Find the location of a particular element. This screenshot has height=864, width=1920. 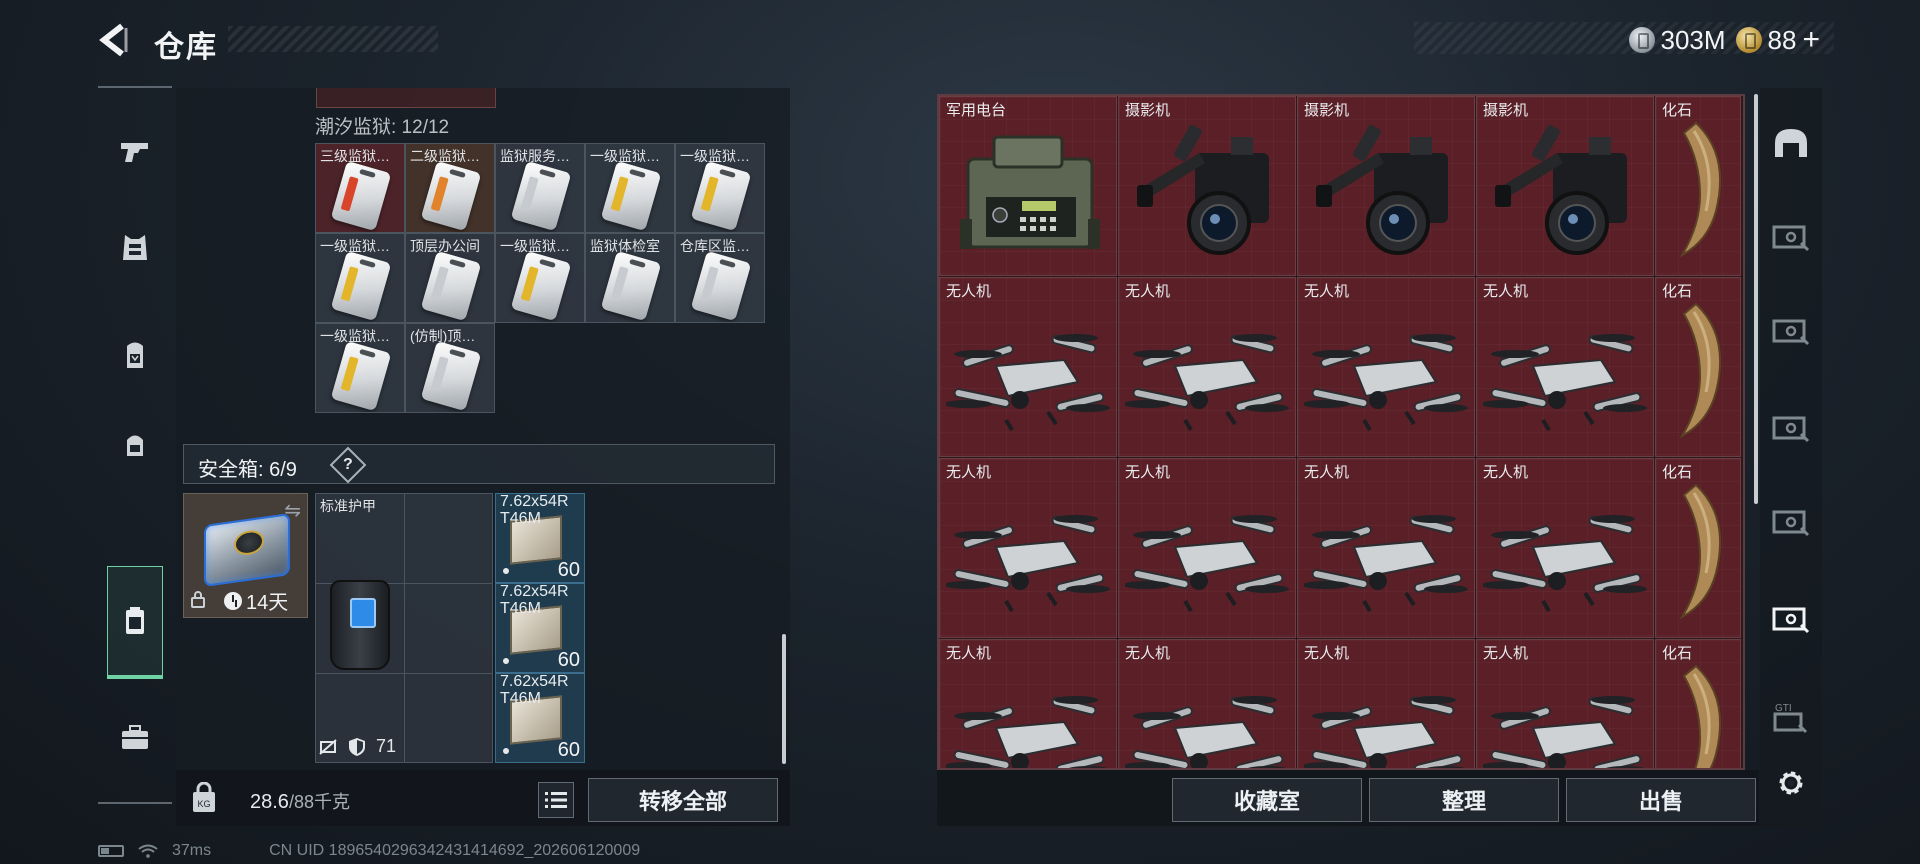

page-title: 仓库 is located at coordinates (186, 47).